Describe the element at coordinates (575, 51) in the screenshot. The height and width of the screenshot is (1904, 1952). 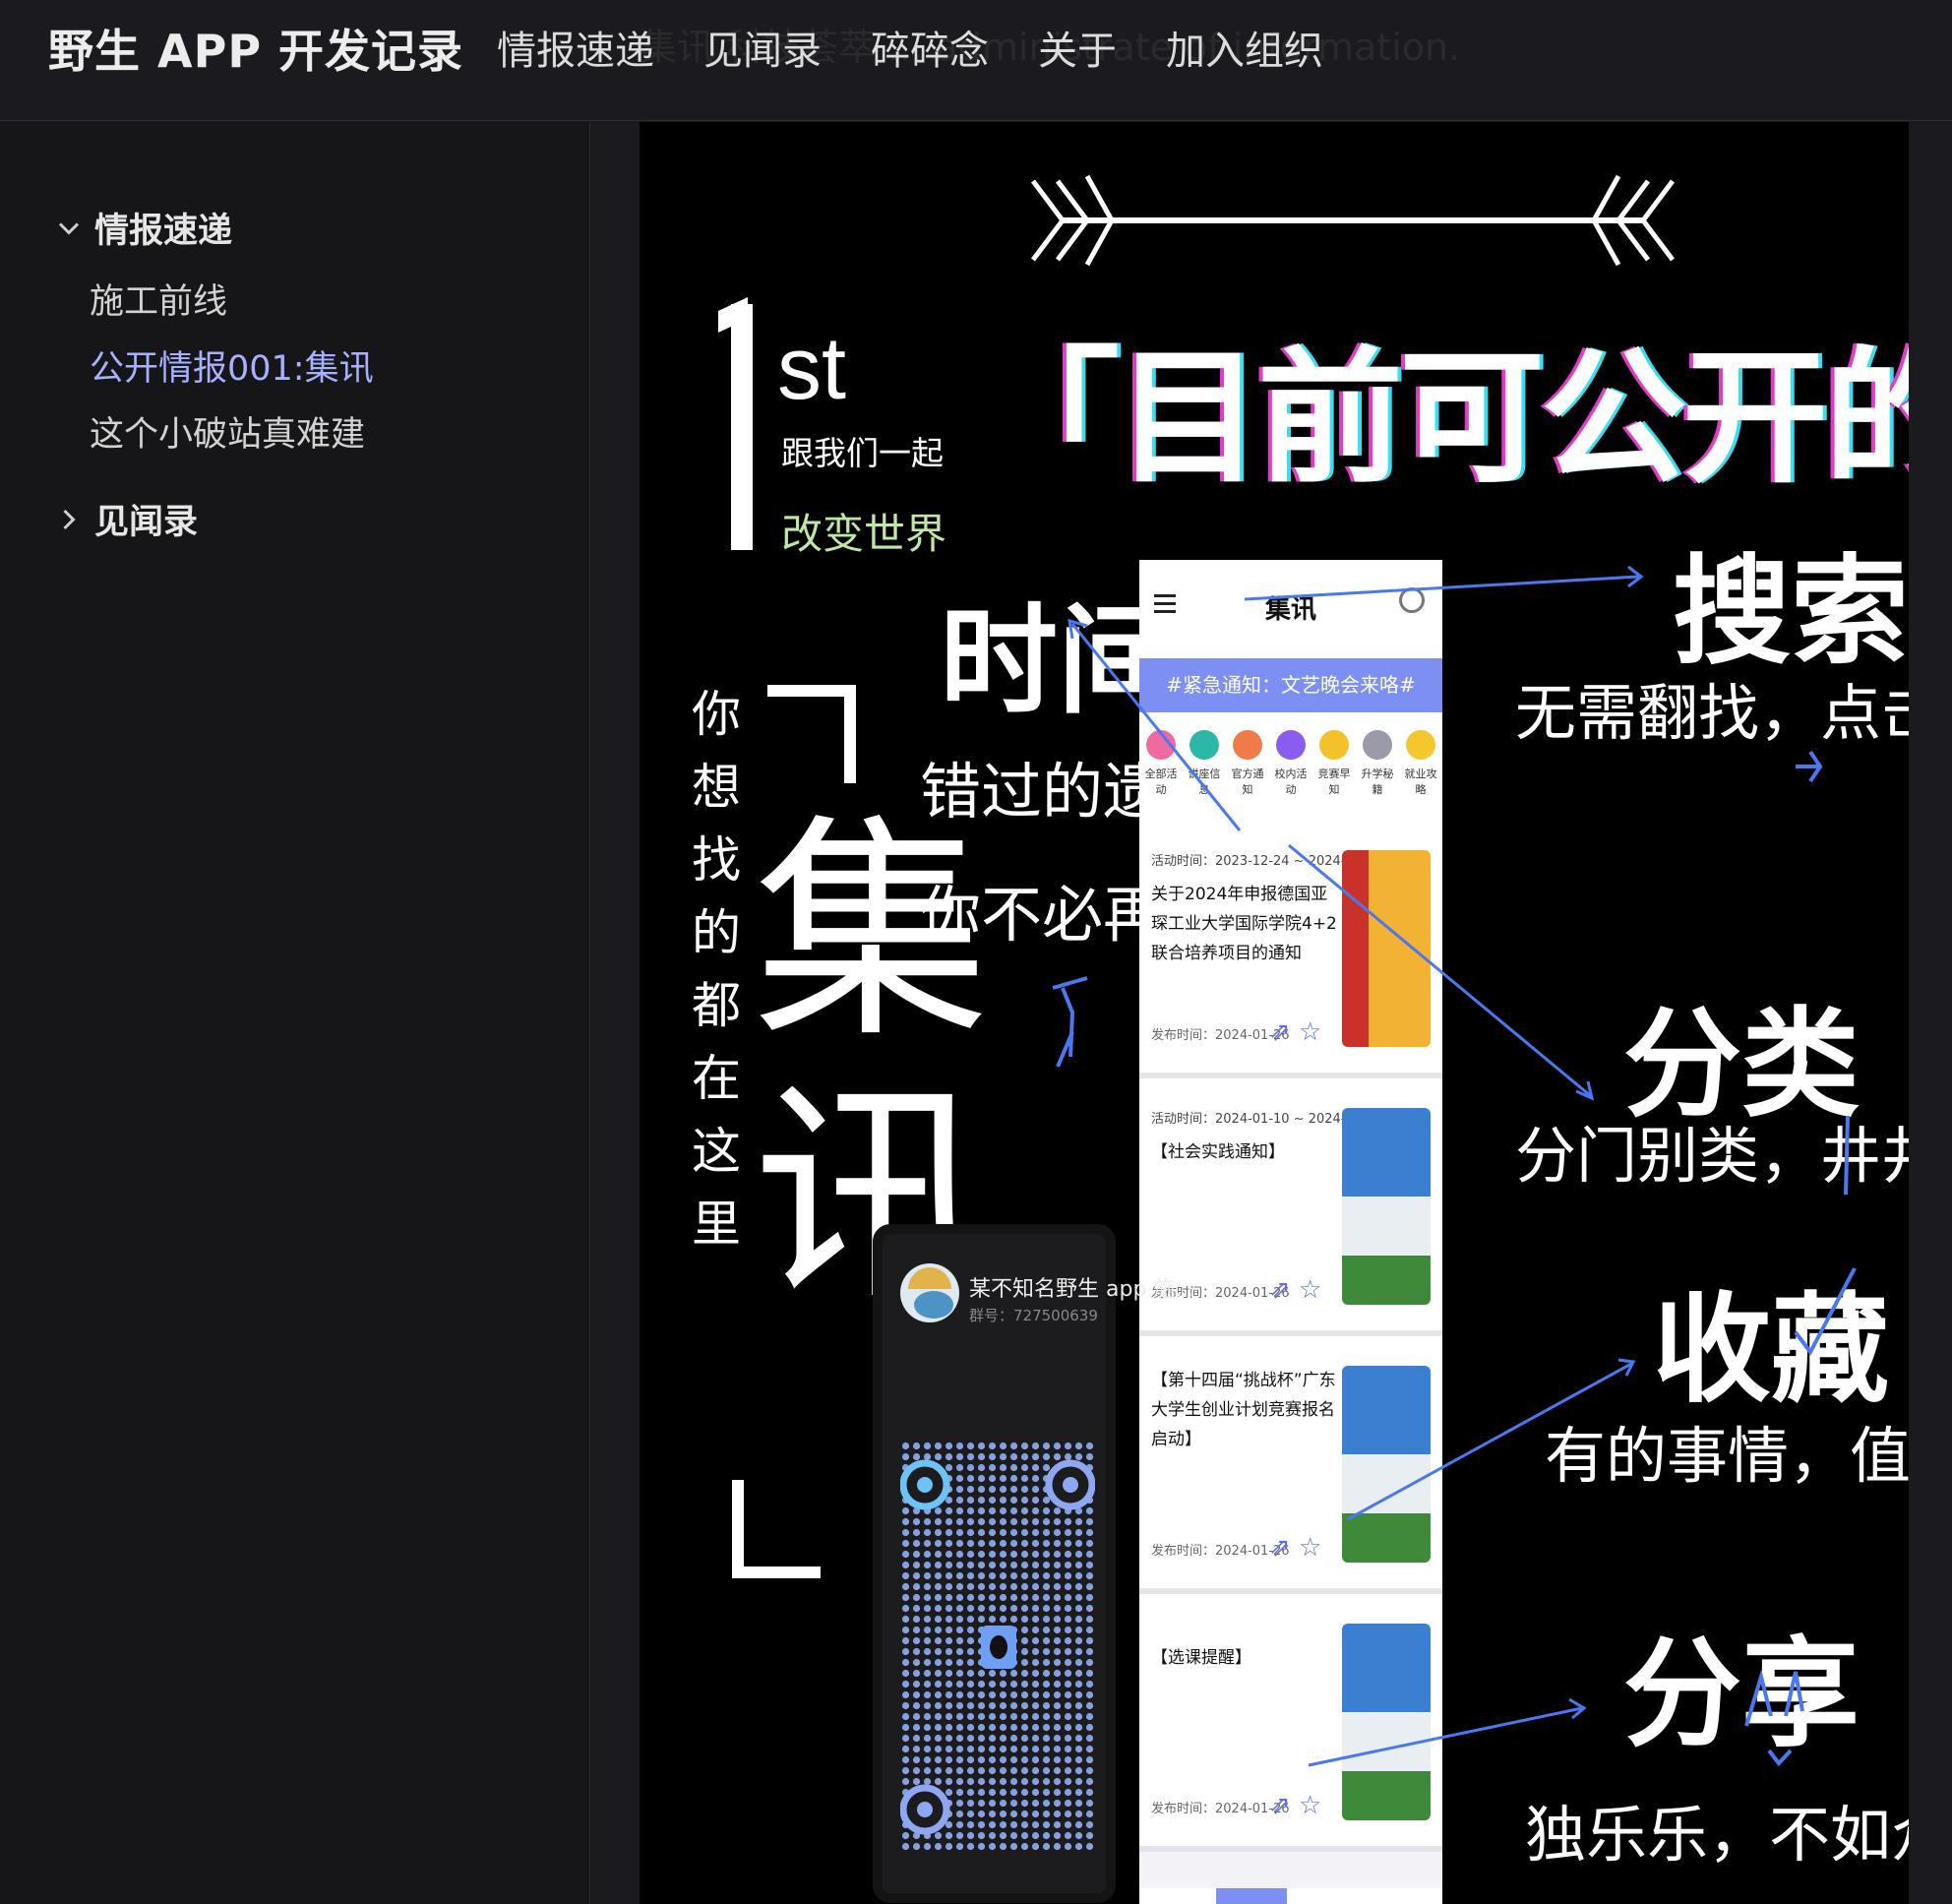
I see `nav-link-intel: 情报速递` at that location.